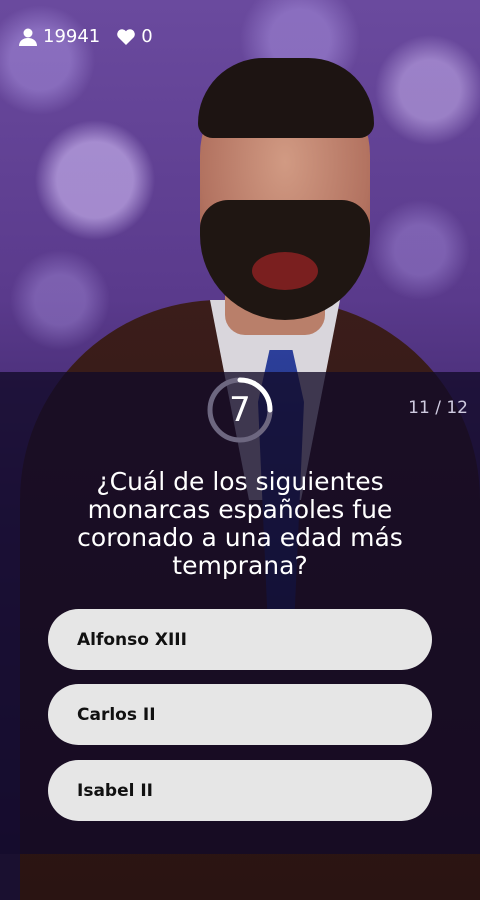 This screenshot has height=900, width=480. I want to click on countdown-timer: 7, so click(240, 410).